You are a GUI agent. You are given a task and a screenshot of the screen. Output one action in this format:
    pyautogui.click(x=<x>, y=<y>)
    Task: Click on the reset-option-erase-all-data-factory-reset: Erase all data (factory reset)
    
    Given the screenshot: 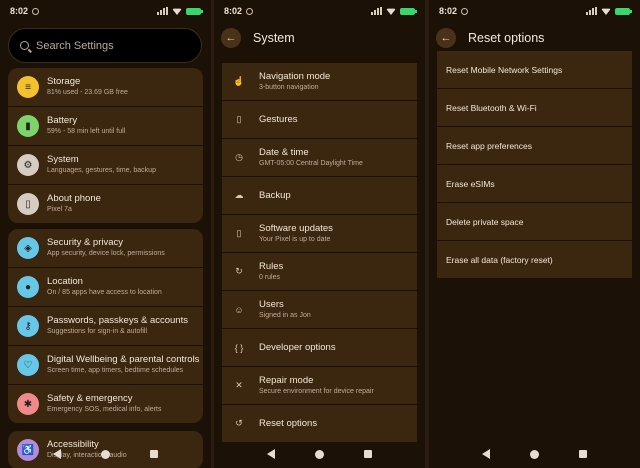 What is the action you would take?
    pyautogui.click(x=534, y=259)
    